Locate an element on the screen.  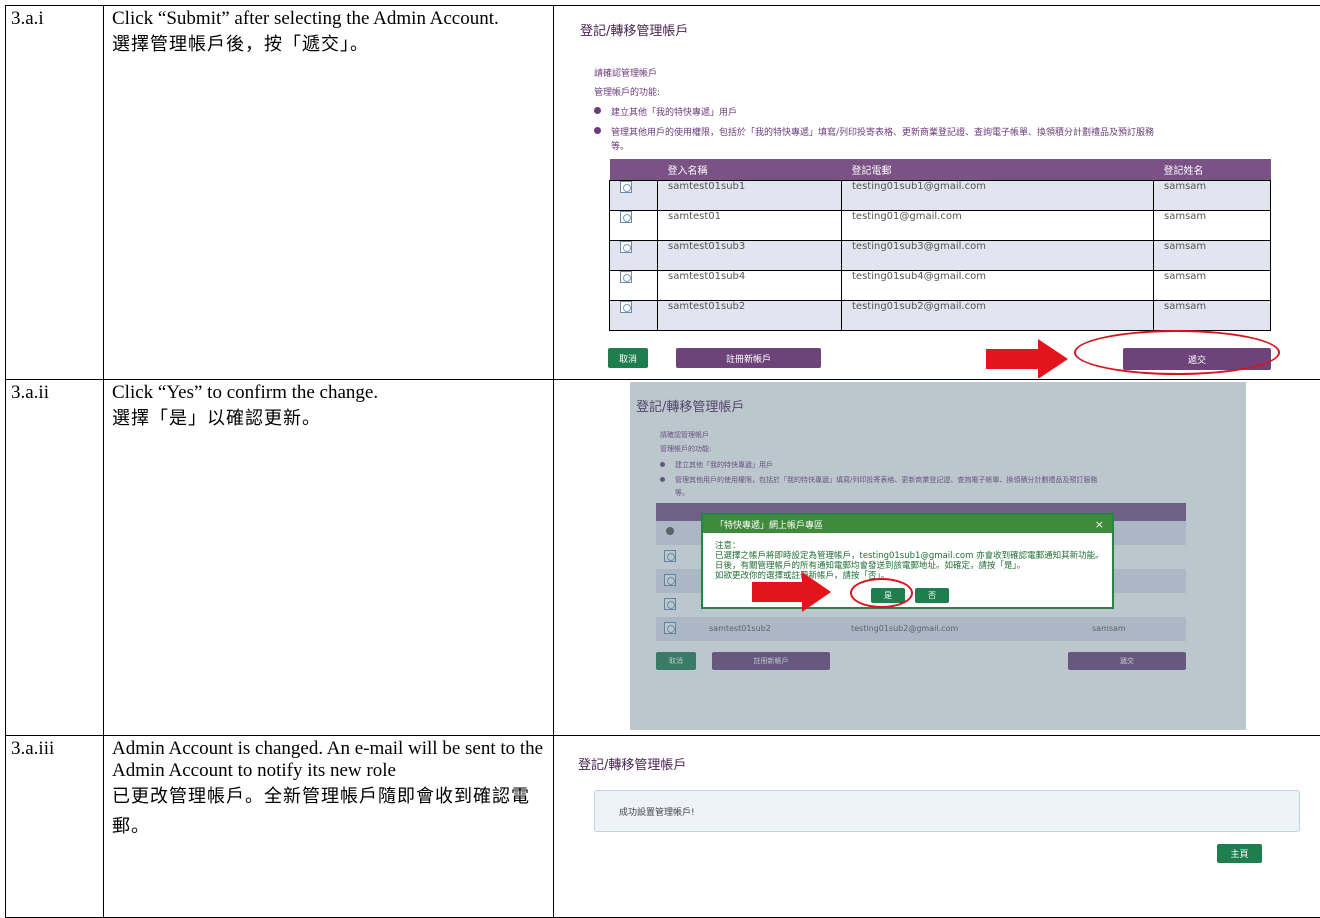
step-text-zh: 選擇「是」以確認更新。 is located at coordinates (216, 418).